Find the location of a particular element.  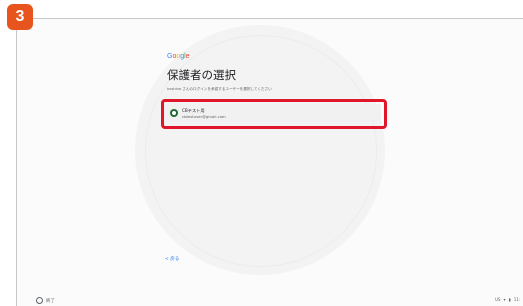

back-button: < 戻る is located at coordinates (172, 259).